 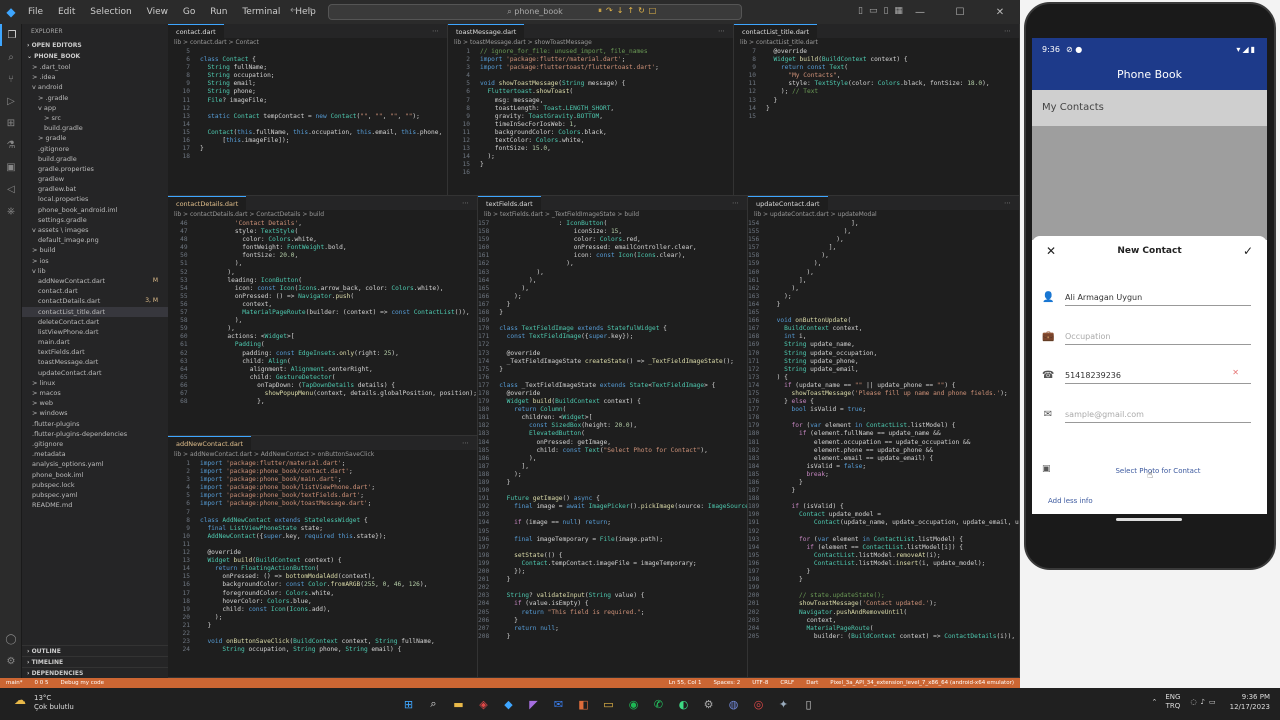 I want to click on tree-item: main.dart, so click(x=95, y=342).